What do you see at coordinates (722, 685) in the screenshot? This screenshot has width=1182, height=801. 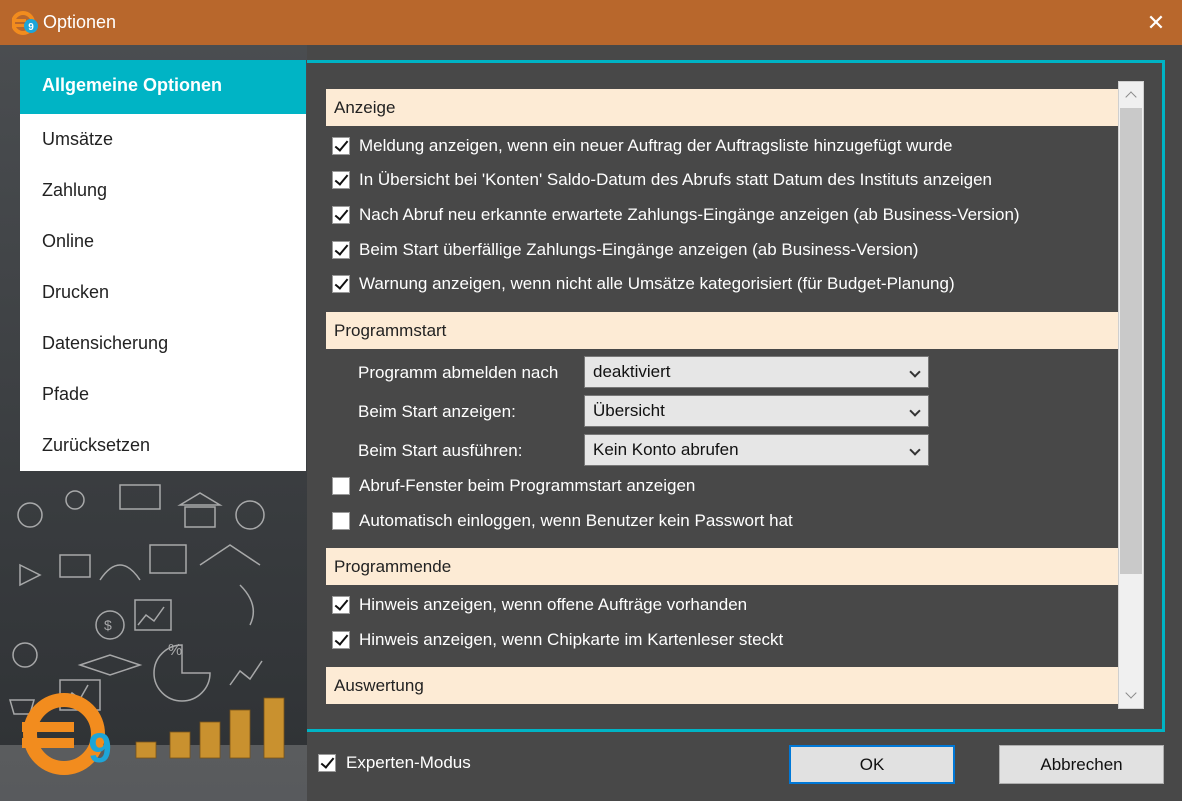 I see `section-header-auswertung: Auswertung` at bounding box center [722, 685].